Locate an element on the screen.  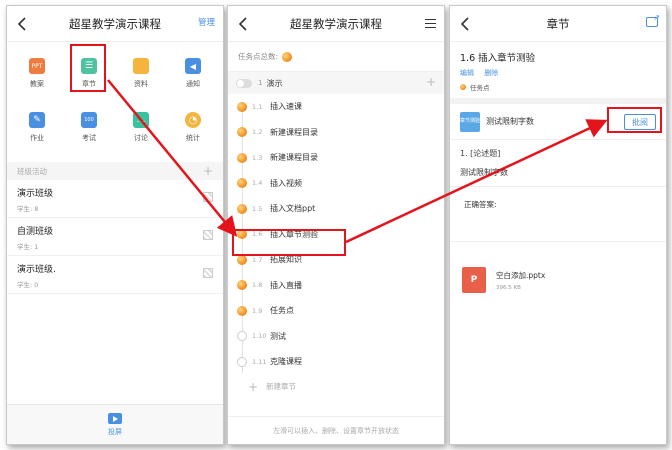
section-title: 1.6 插入章节测验 is located at coordinates (498, 58).